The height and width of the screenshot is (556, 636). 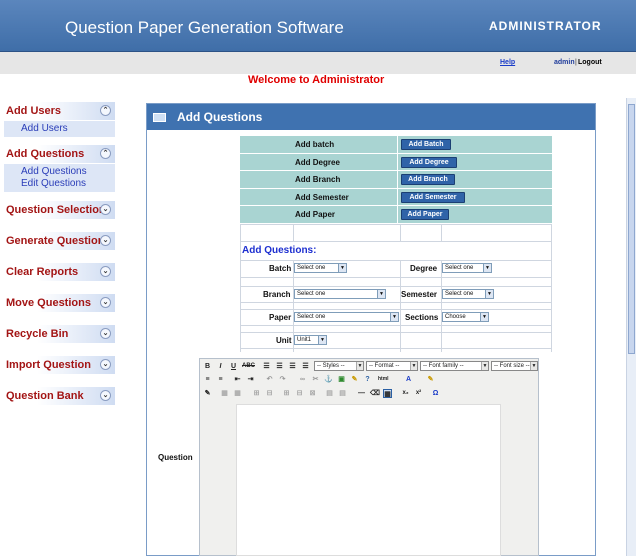 What do you see at coordinates (426, 144) in the screenshot?
I see `add-batch-button: Add Batch` at bounding box center [426, 144].